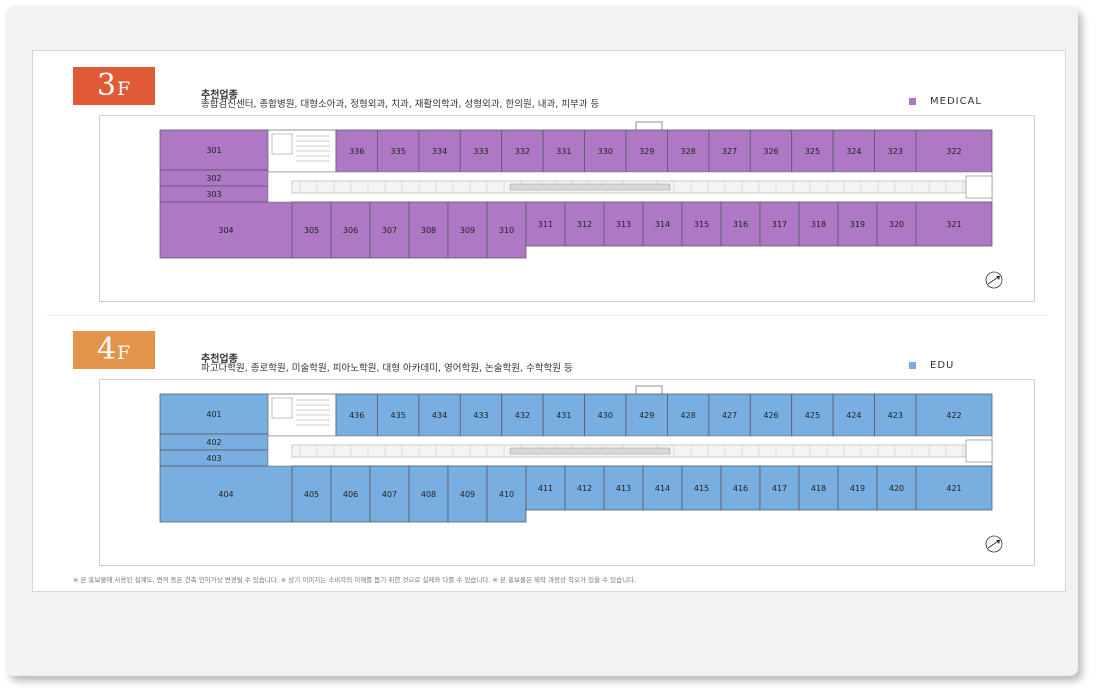 This screenshot has width=1100, height=700. What do you see at coordinates (522, 151) in the screenshot?
I see `room-332: 332` at bounding box center [522, 151].